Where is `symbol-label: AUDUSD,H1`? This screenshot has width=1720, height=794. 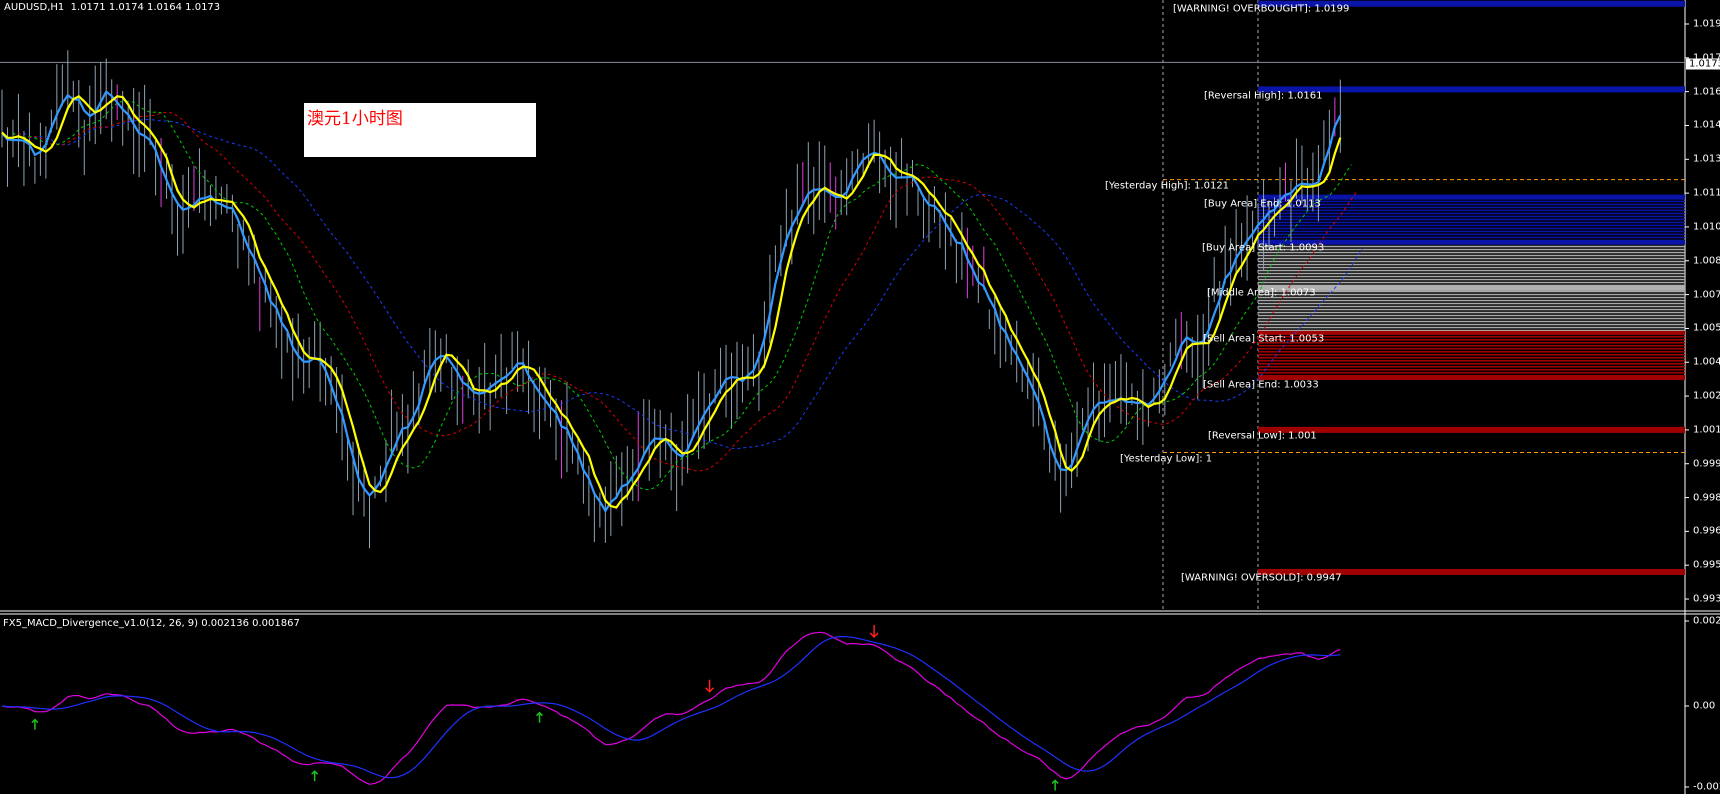 symbol-label: AUDUSD,H1 is located at coordinates (34, 7).